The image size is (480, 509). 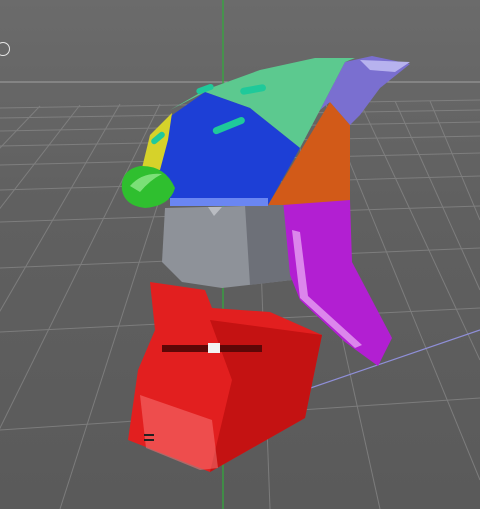 What do you see at coordinates (219, 202) in the screenshot?
I see `panel-blue-rim` at bounding box center [219, 202].